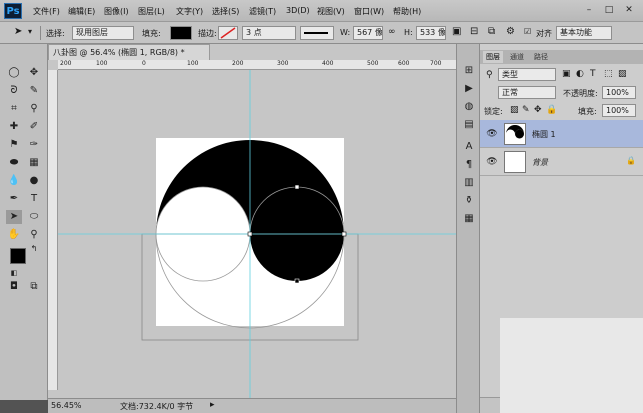 The image size is (643, 413). What do you see at coordinates (629, 10) in the screenshot?
I see `close-icon: ✕` at bounding box center [629, 10].